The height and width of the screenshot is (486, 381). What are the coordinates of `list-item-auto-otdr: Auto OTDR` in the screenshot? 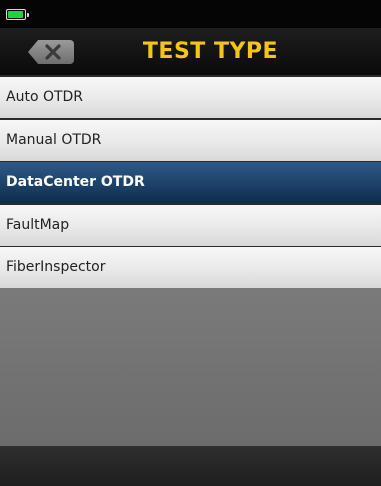 It's located at (190, 97).